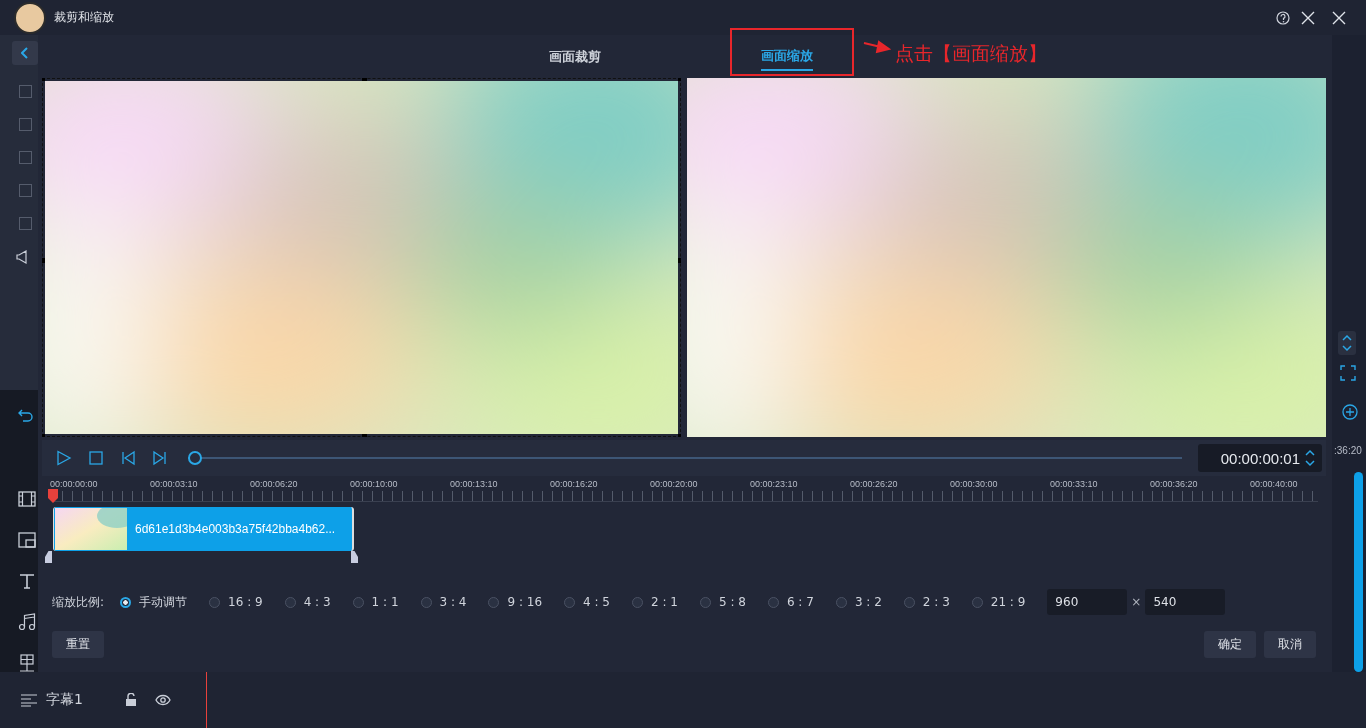 This screenshot has width=1366, height=728. Describe the element at coordinates (575, 56) in the screenshot. I see `tab: 画面裁剪` at that location.